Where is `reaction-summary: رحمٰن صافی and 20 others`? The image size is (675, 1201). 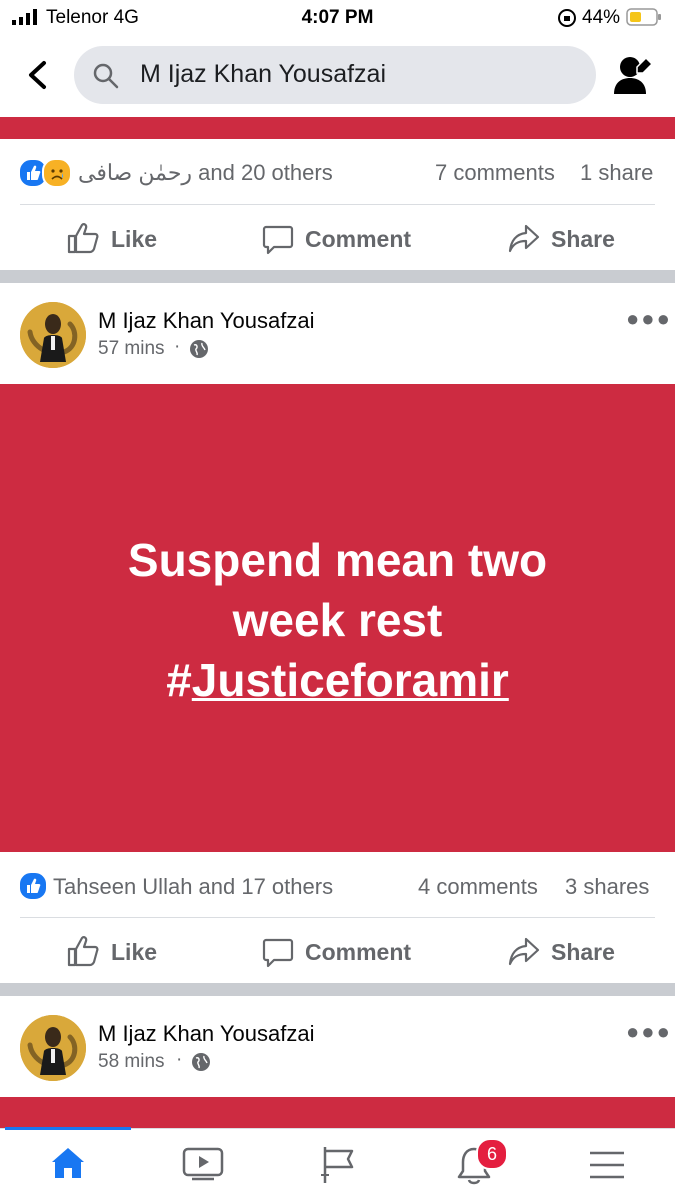 reaction-summary: رحمٰن صافی and 20 others is located at coordinates (188, 174).